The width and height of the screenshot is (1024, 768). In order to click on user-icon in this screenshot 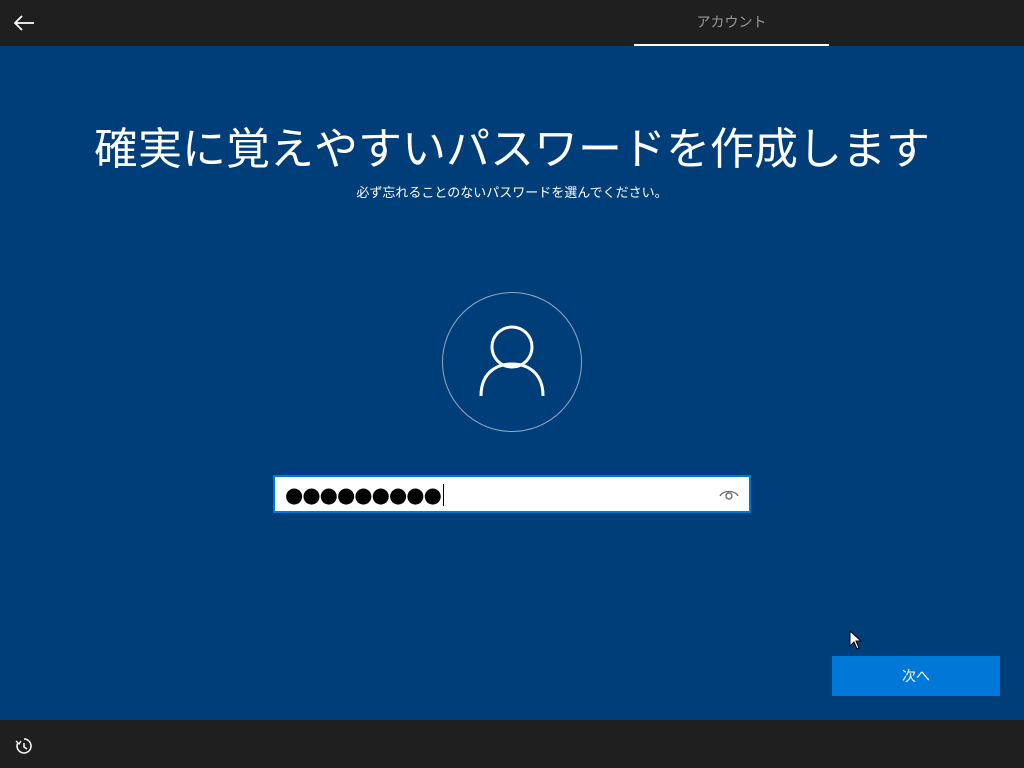, I will do `click(512, 361)`.